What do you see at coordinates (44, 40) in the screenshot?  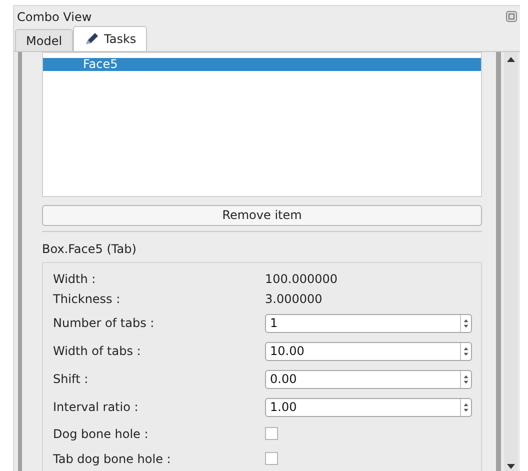 I see `tab: Model` at bounding box center [44, 40].